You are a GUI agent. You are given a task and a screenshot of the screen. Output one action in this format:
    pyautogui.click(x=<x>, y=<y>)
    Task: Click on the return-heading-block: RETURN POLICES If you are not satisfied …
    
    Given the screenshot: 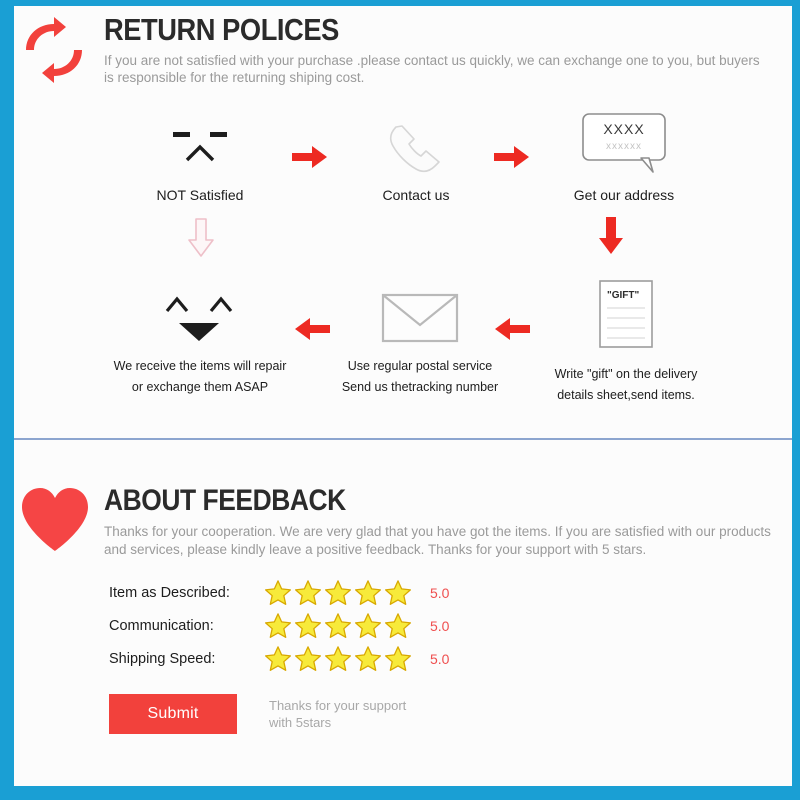 What is the action you would take?
    pyautogui.click(x=438, y=49)
    